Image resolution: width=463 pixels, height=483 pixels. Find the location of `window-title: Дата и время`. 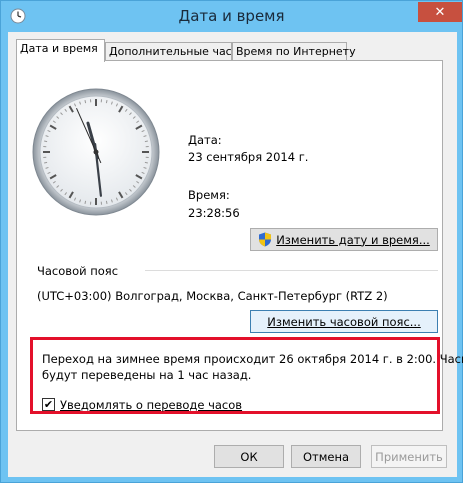

window-title: Дата и время is located at coordinates (231, 16).